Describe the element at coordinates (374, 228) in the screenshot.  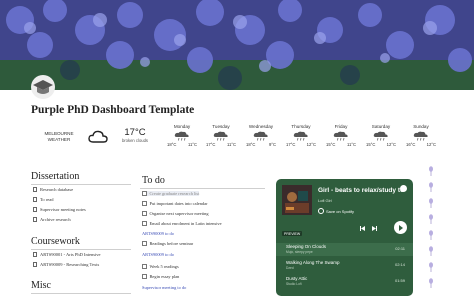
I see `skip-forward-icon` at that location.